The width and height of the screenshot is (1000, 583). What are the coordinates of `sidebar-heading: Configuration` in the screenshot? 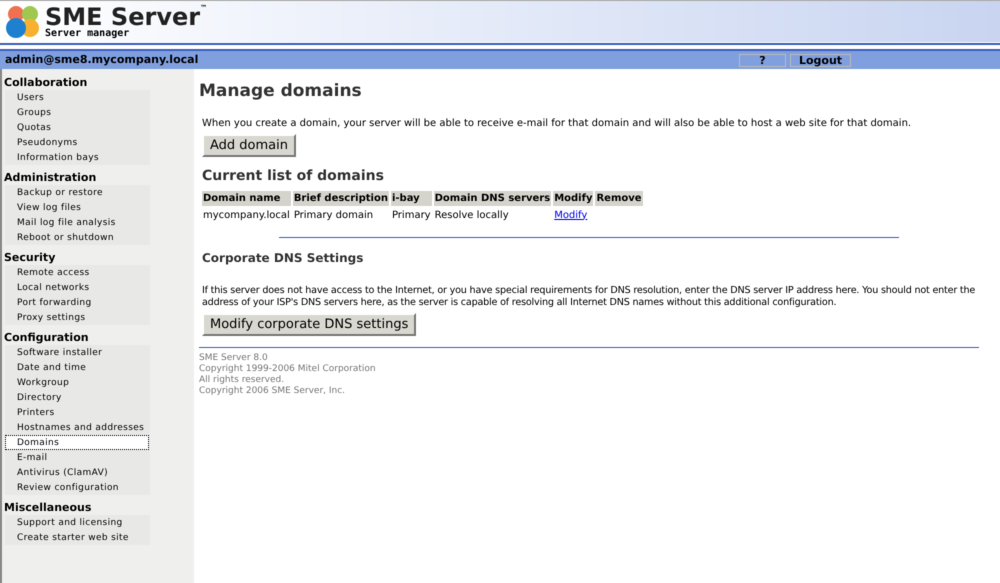 It's located at (47, 337).